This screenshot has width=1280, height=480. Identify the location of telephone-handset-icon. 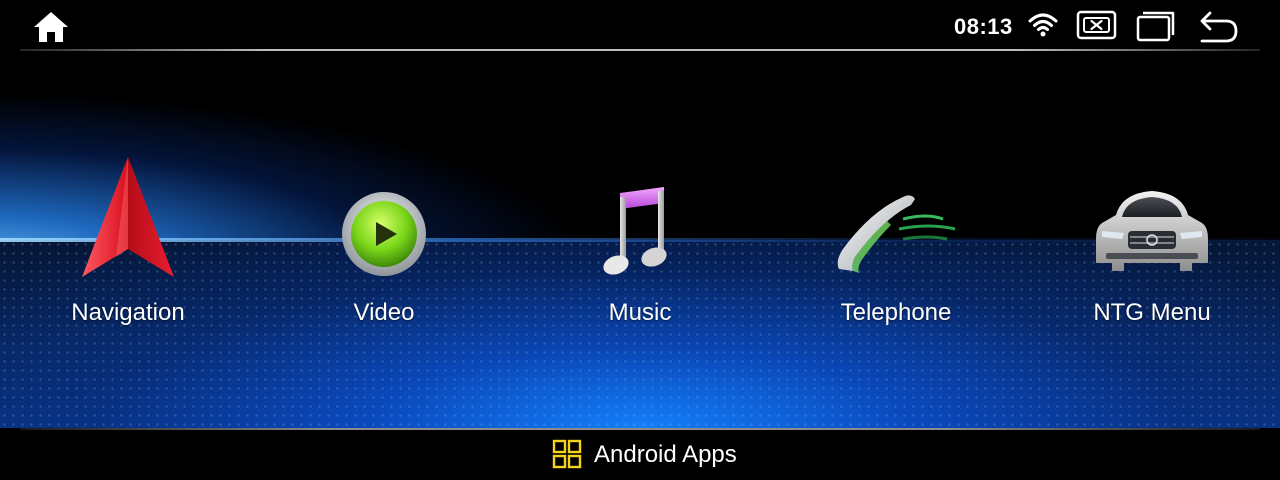
(896, 234).